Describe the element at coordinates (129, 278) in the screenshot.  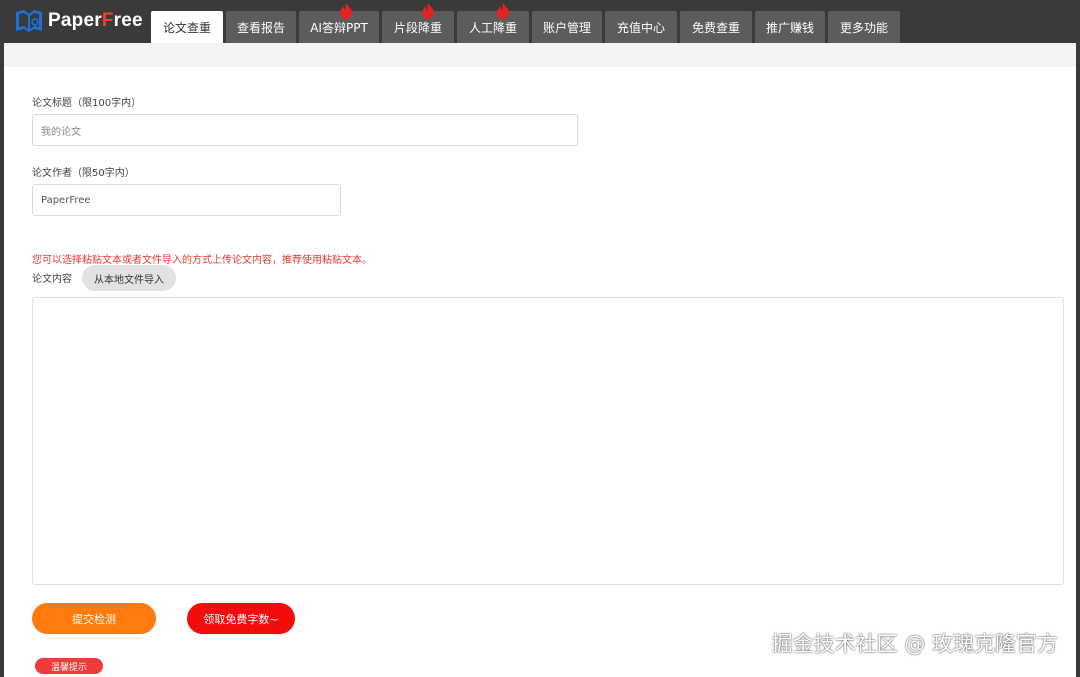
I see `import-file-button: 从本地文件导入` at that location.